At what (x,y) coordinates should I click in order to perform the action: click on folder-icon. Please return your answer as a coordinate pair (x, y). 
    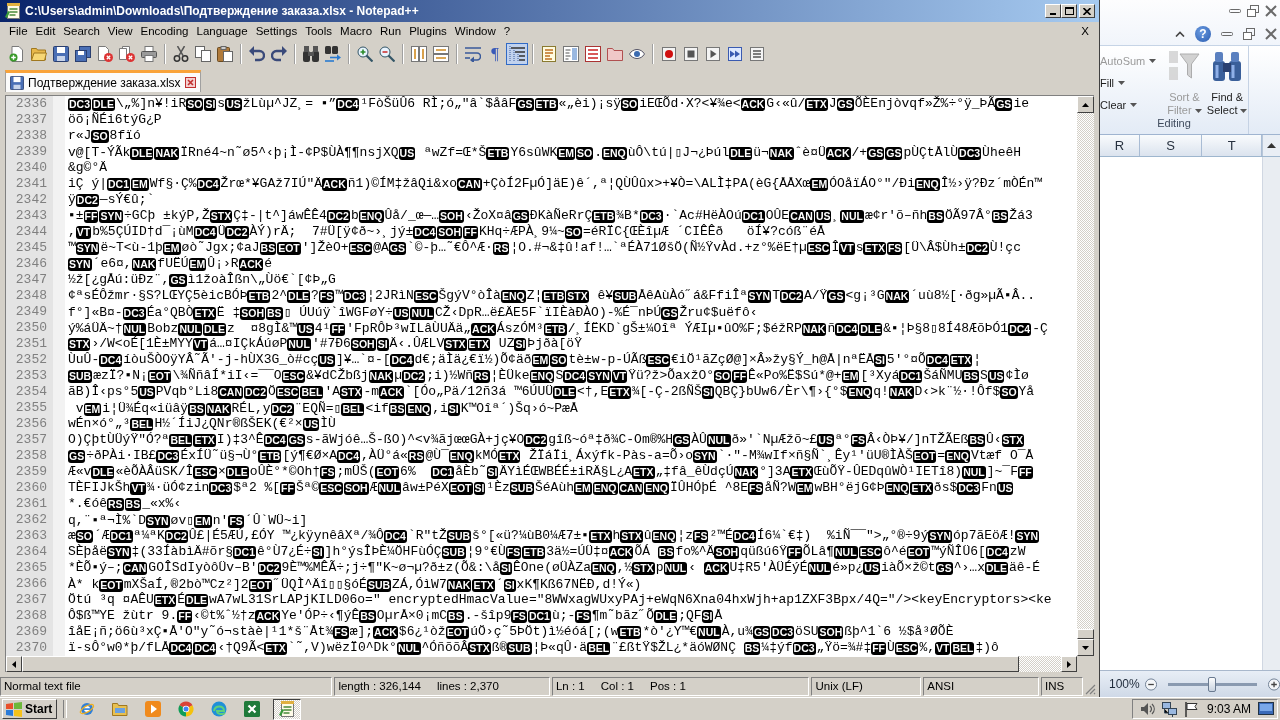
    Looking at the image, I should click on (615, 54).